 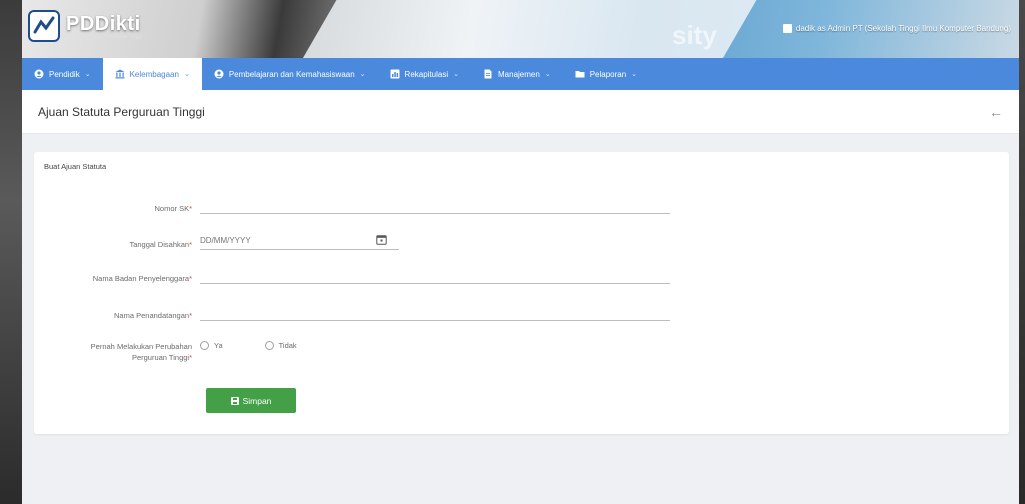 I want to click on app-logo: PDDikti Pangkalan Data Pendidikan Tinggi, so click(x=85, y=26).